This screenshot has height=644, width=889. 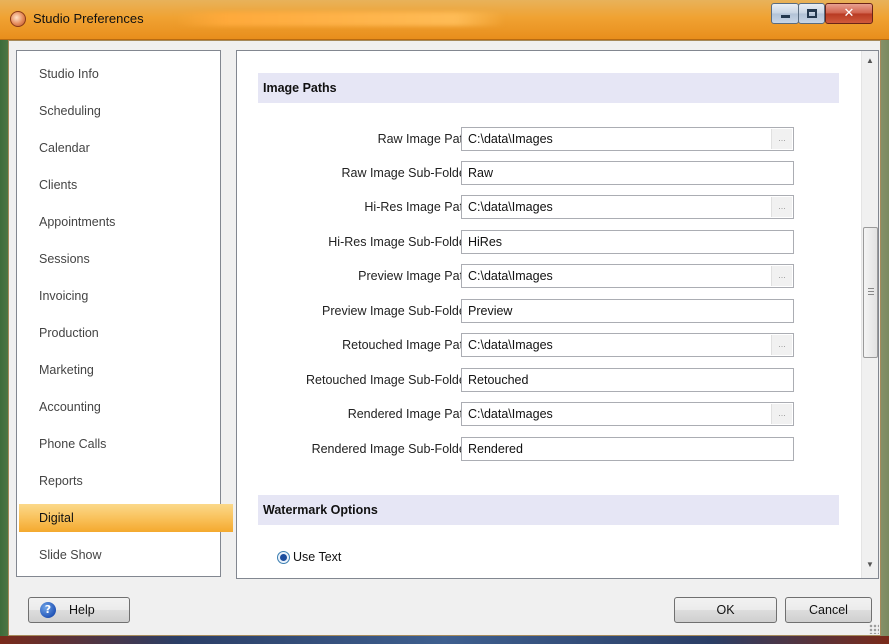 What do you see at coordinates (340, 19) in the screenshot?
I see `title-bar-obscured-area` at bounding box center [340, 19].